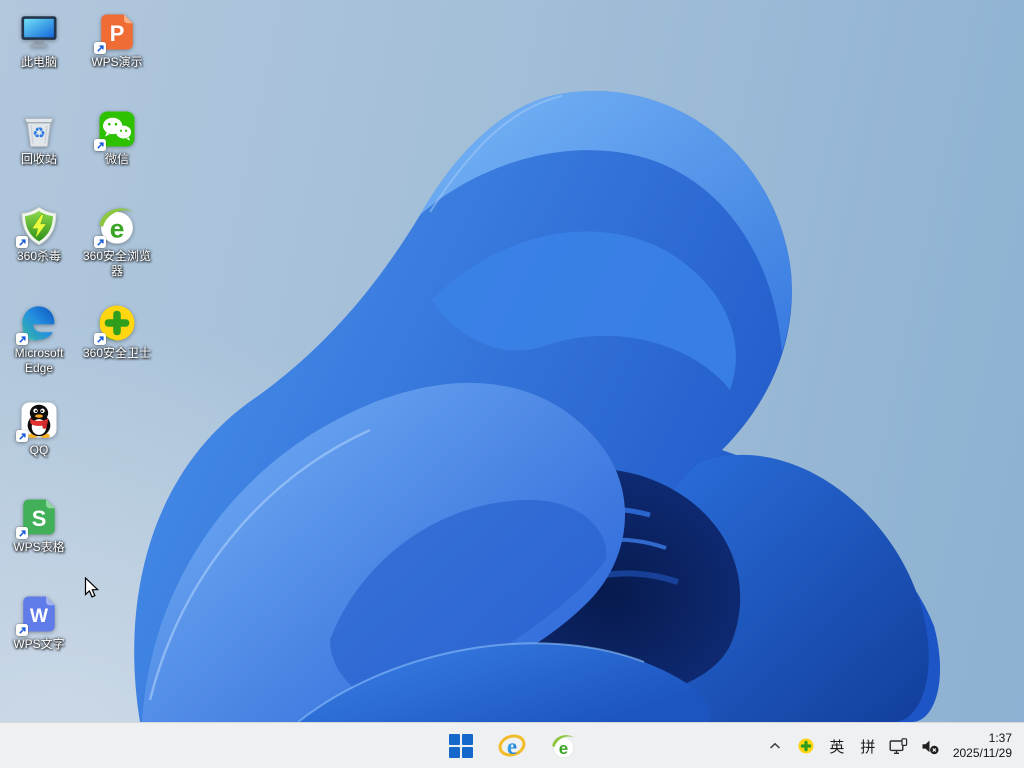 This screenshot has height=768, width=1024. Describe the element at coordinates (39, 450) in the screenshot. I see `icon-label: QQ` at that location.